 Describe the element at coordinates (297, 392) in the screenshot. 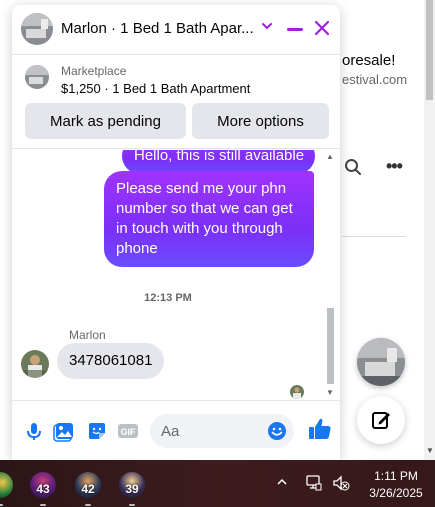

I see `read-receipt-avatar` at that location.